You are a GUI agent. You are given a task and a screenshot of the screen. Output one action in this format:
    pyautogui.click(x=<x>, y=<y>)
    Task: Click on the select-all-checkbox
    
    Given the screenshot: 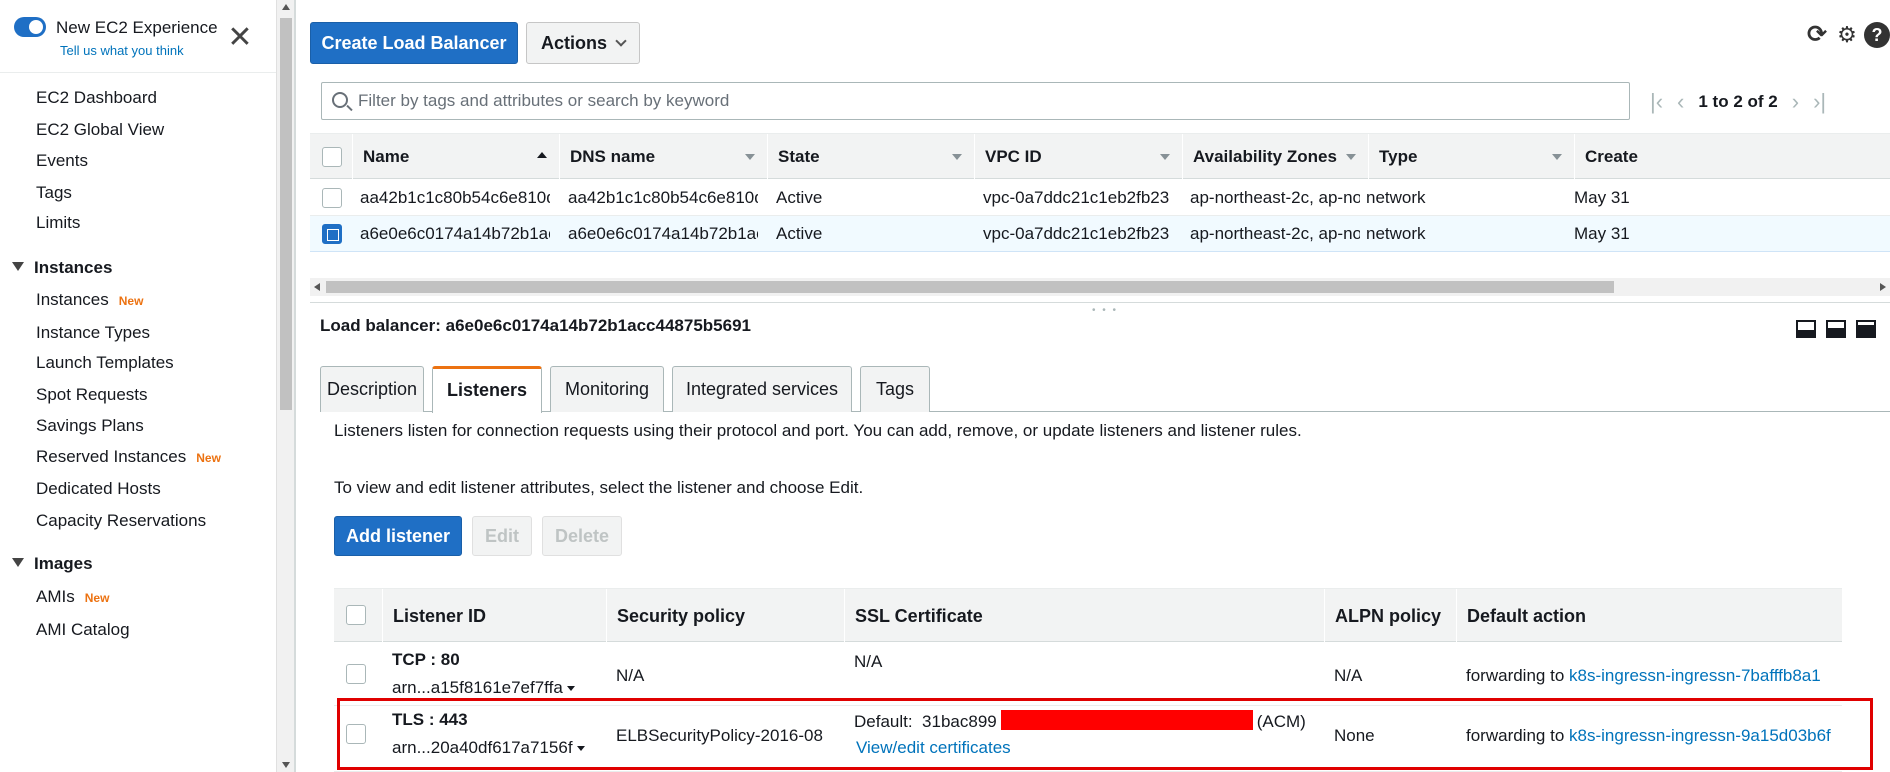 What is the action you would take?
    pyautogui.click(x=332, y=157)
    